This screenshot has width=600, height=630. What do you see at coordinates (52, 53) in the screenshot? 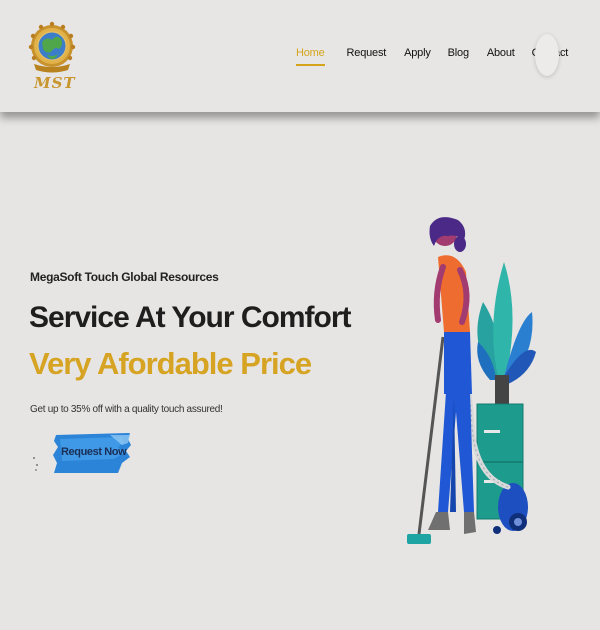
I see `logo: MST` at bounding box center [52, 53].